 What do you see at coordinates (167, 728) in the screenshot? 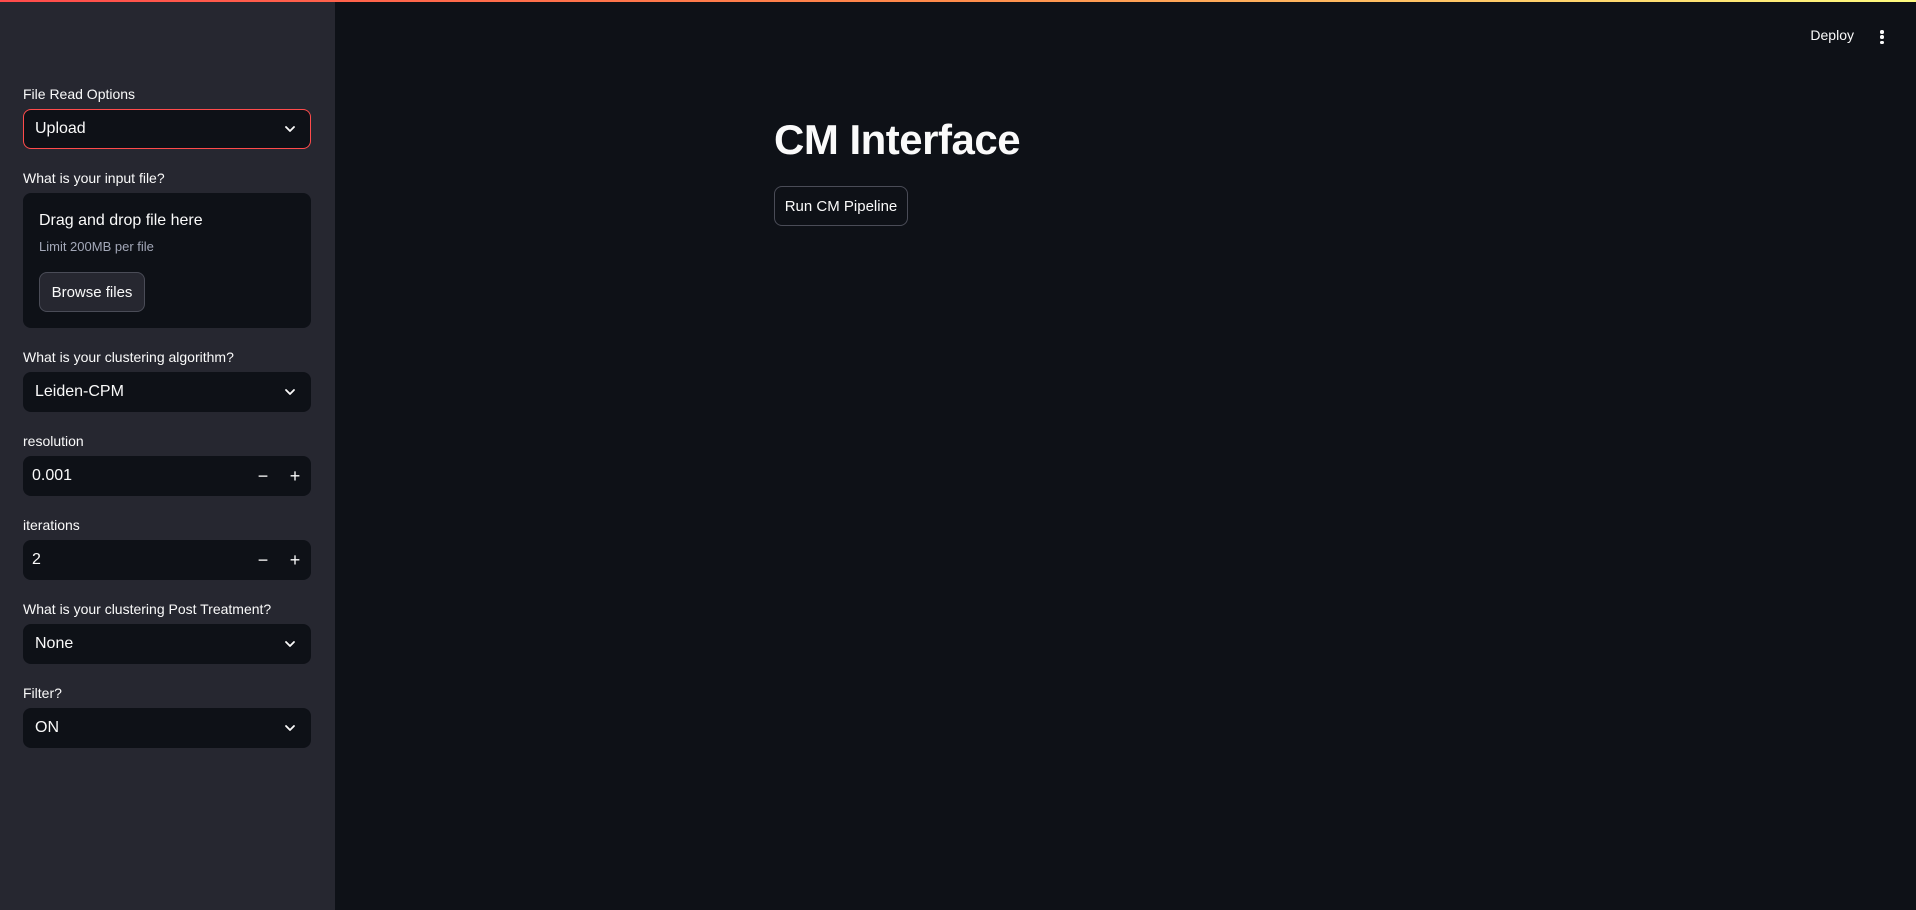
I see `filter-select: ON` at bounding box center [167, 728].